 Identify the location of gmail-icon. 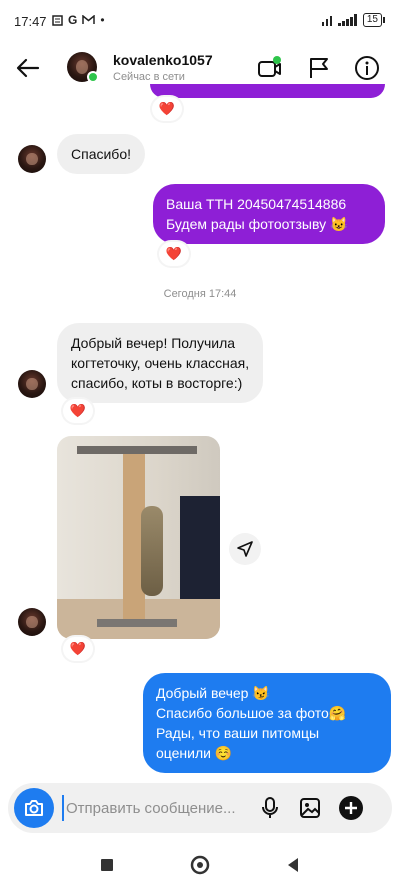
(89, 19).